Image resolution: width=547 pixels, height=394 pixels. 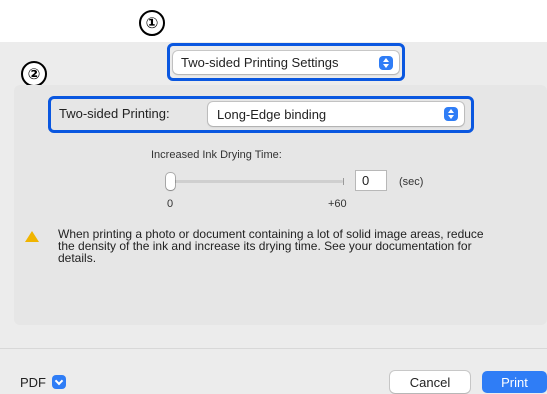 I want to click on settings-menu-value: Two-sided Printing Settings, so click(x=260, y=62).